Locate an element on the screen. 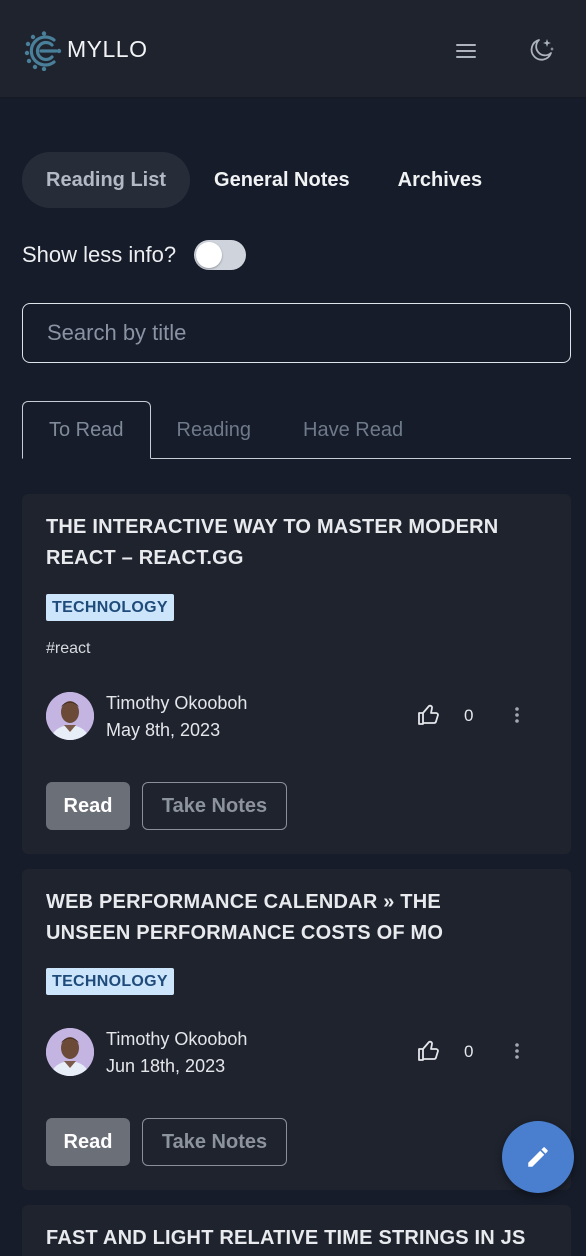 This screenshot has height=1256, width=586. pencil-icon is located at coordinates (538, 1157).